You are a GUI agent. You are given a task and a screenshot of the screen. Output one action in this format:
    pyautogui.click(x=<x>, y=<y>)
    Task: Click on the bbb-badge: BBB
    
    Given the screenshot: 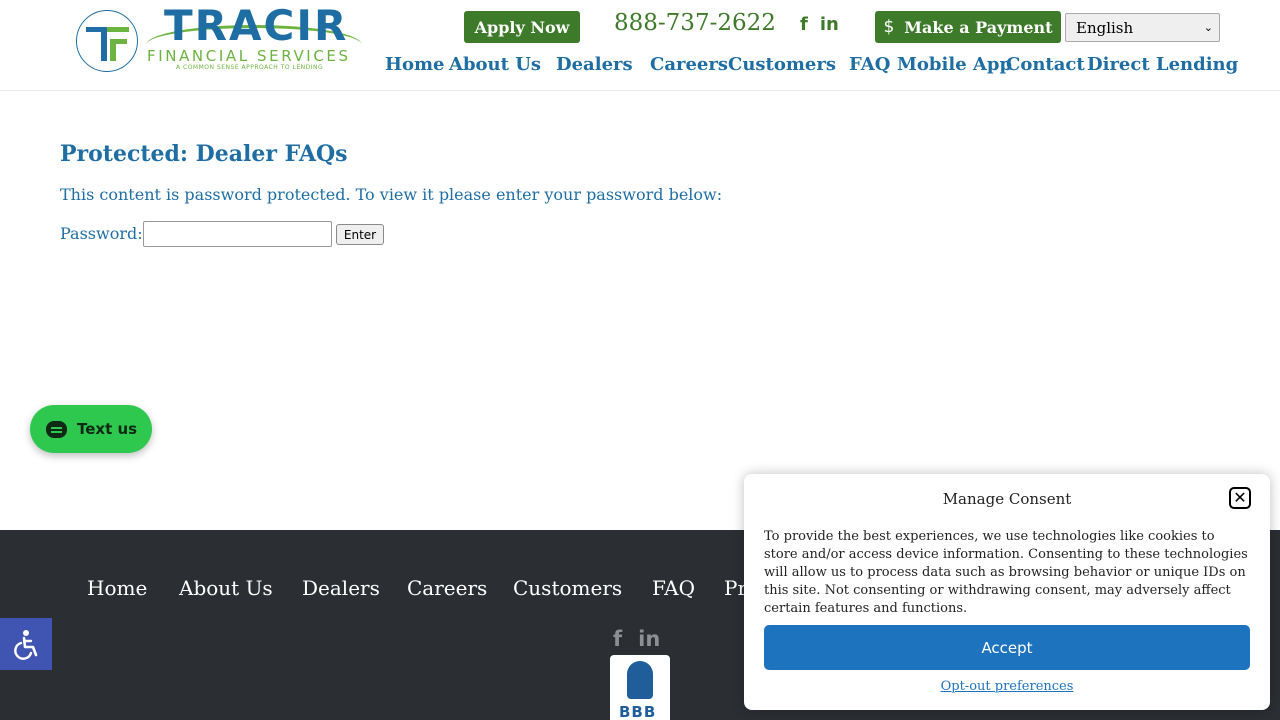 What is the action you would take?
    pyautogui.click(x=640, y=687)
    